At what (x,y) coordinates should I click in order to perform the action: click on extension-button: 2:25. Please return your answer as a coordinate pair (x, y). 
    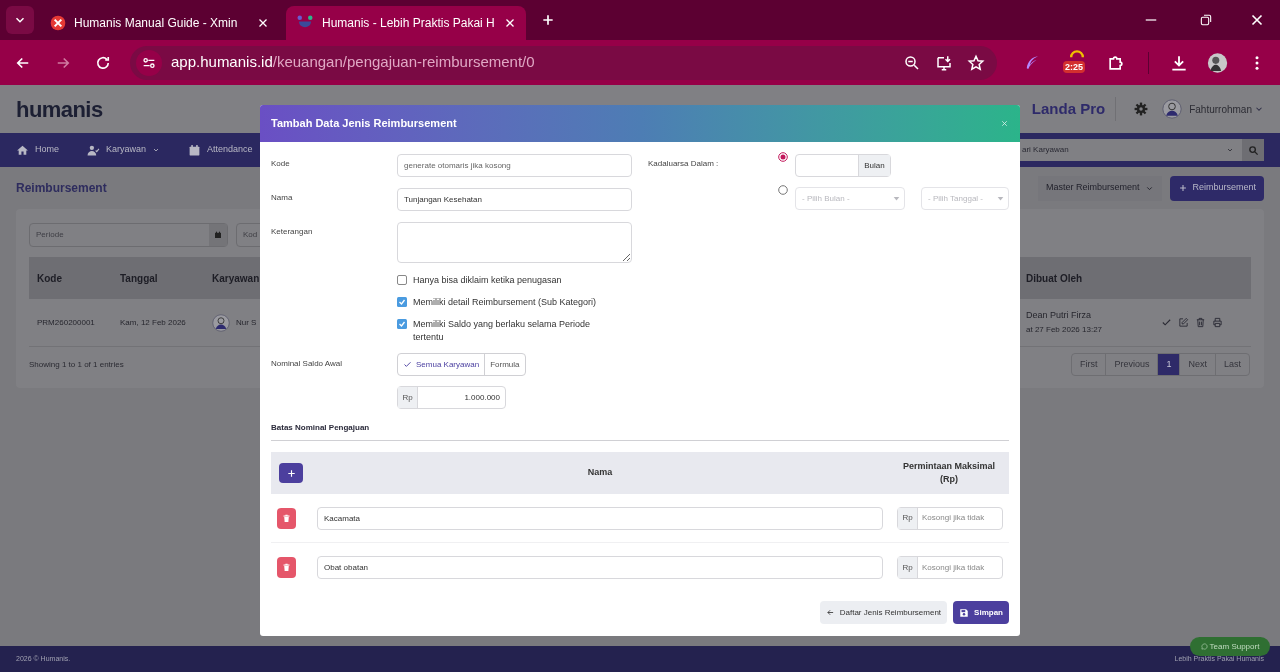
    Looking at the image, I should click on (1076, 62).